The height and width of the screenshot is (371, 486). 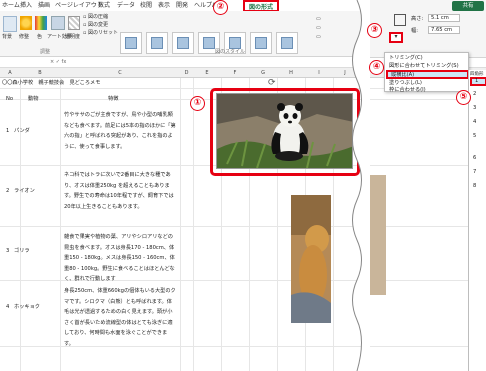 I want to click on picture-effects-item: ▭, so click(x=318, y=28).